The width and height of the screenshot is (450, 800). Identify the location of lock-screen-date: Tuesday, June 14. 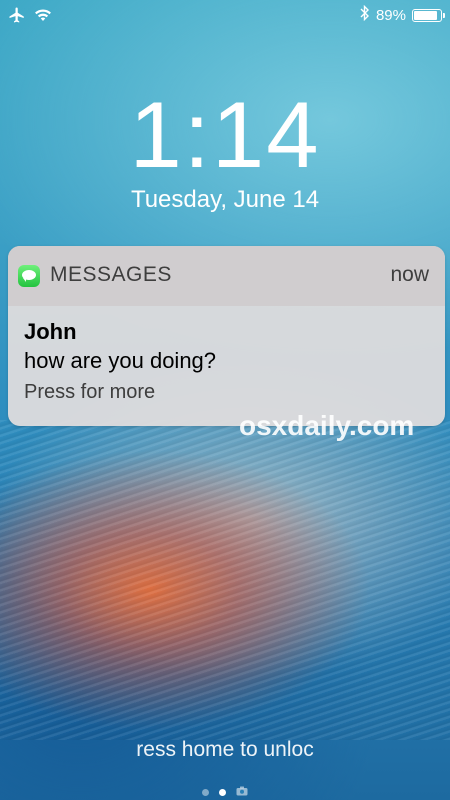
(225, 199).